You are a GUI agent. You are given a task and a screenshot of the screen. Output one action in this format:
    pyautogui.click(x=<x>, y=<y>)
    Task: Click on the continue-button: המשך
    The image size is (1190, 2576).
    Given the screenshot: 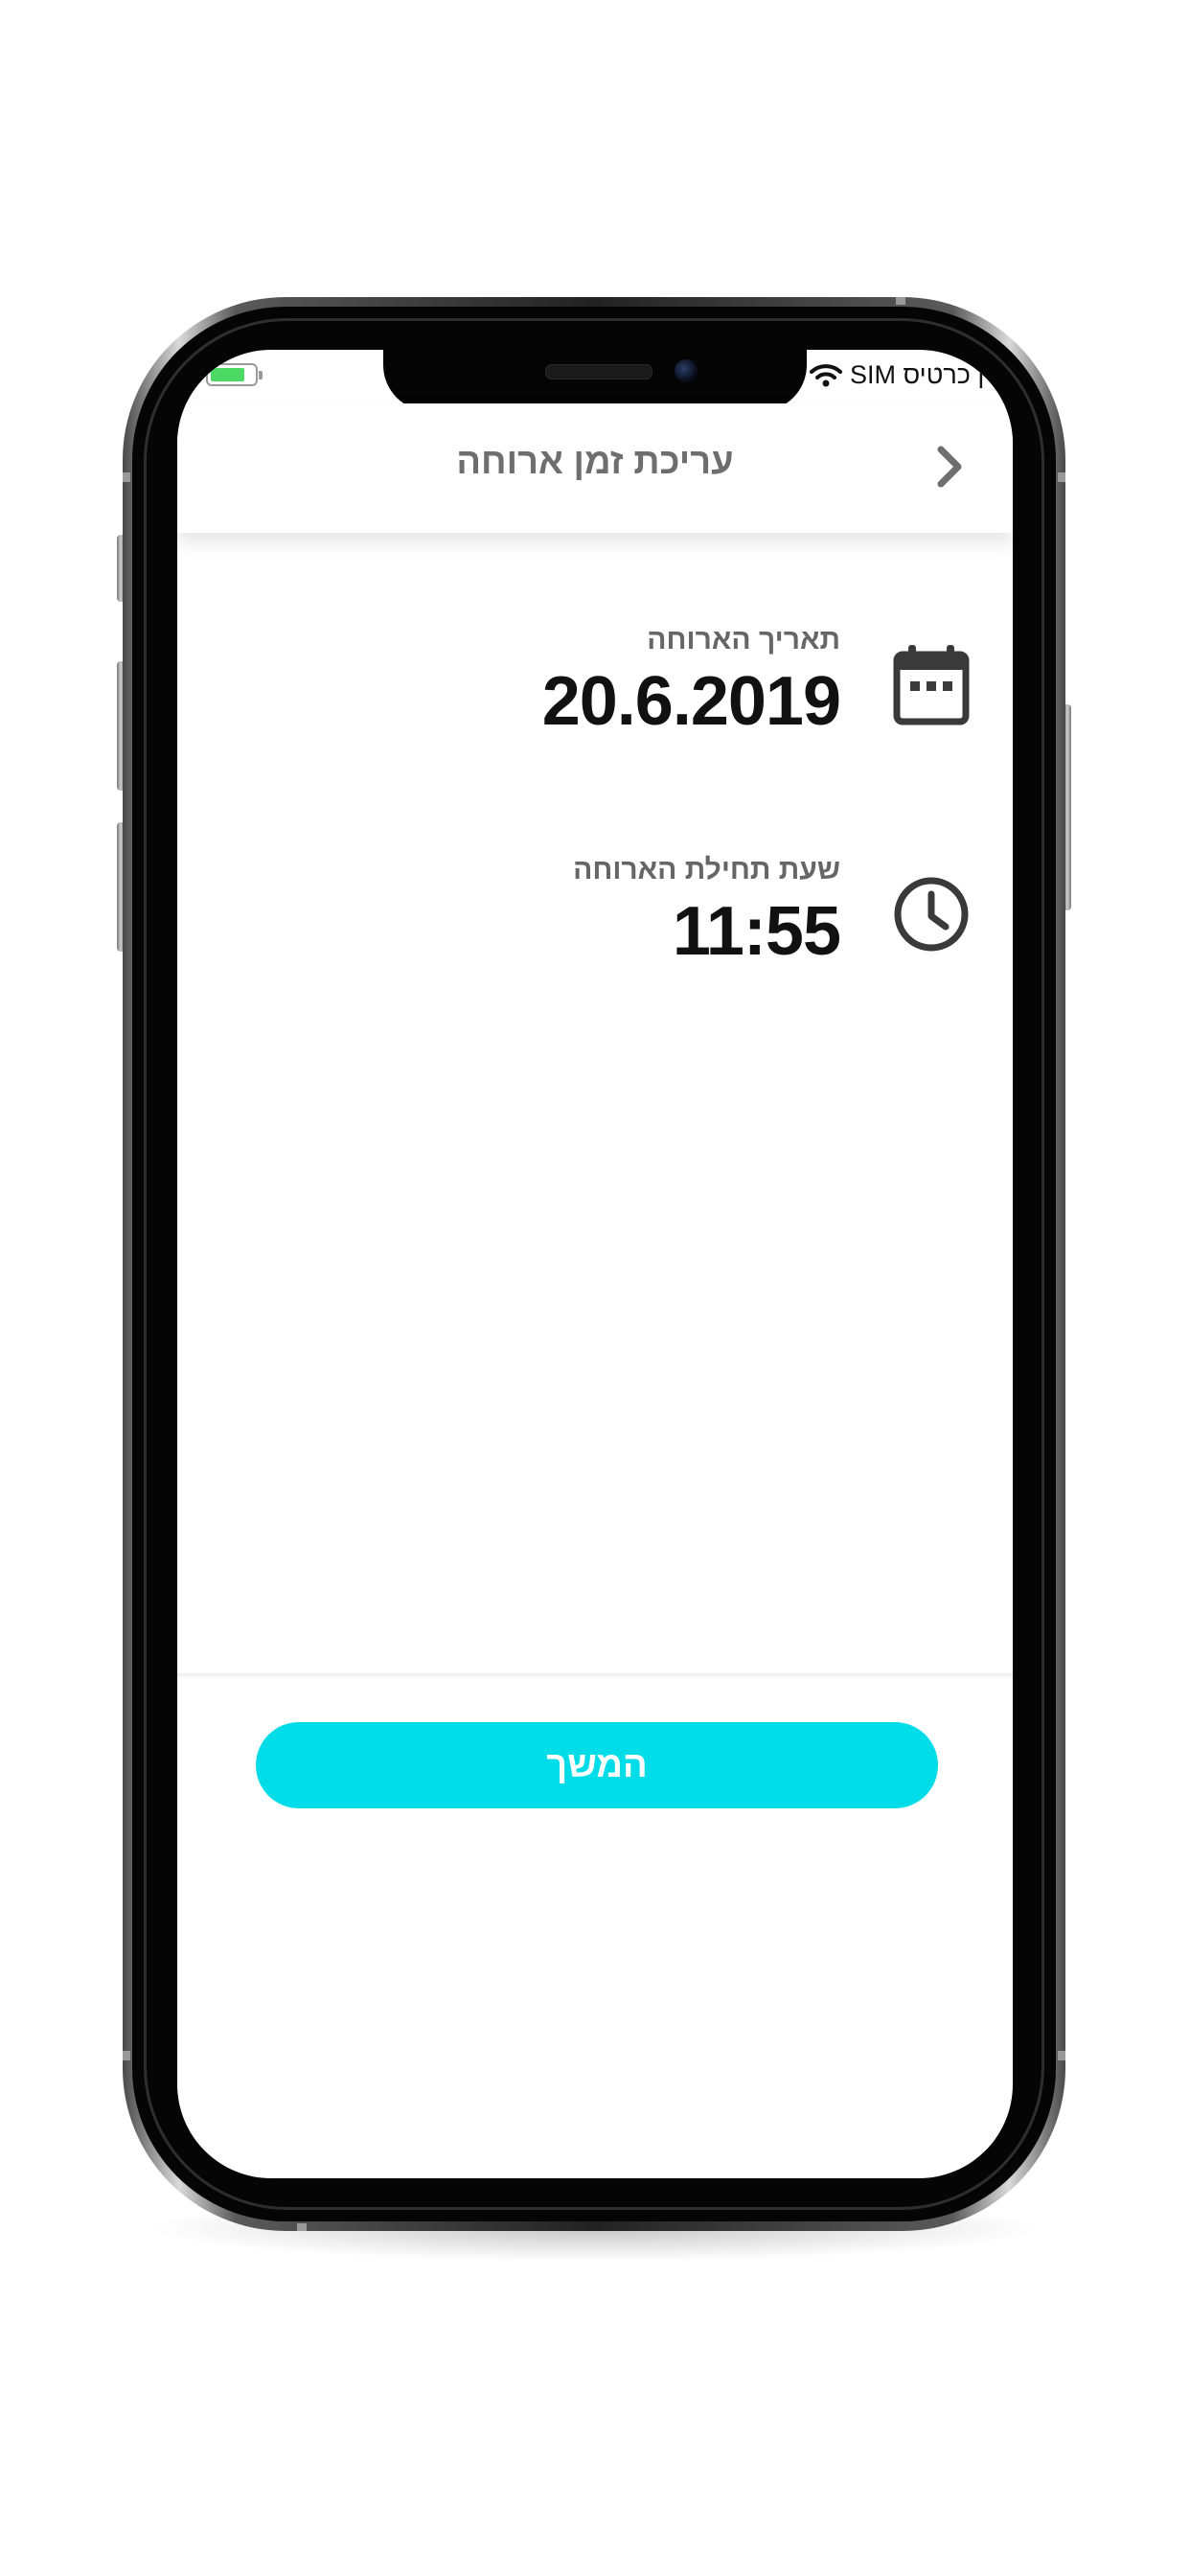 What is the action you would take?
    pyautogui.click(x=597, y=1765)
    